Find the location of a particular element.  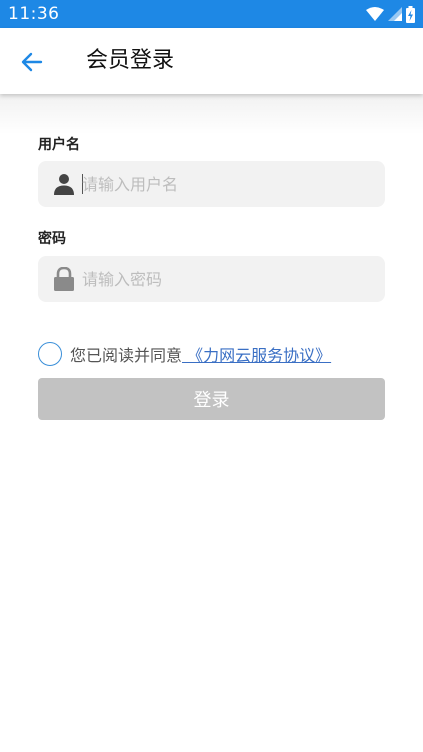

arrow-left-icon is located at coordinates (32, 62).